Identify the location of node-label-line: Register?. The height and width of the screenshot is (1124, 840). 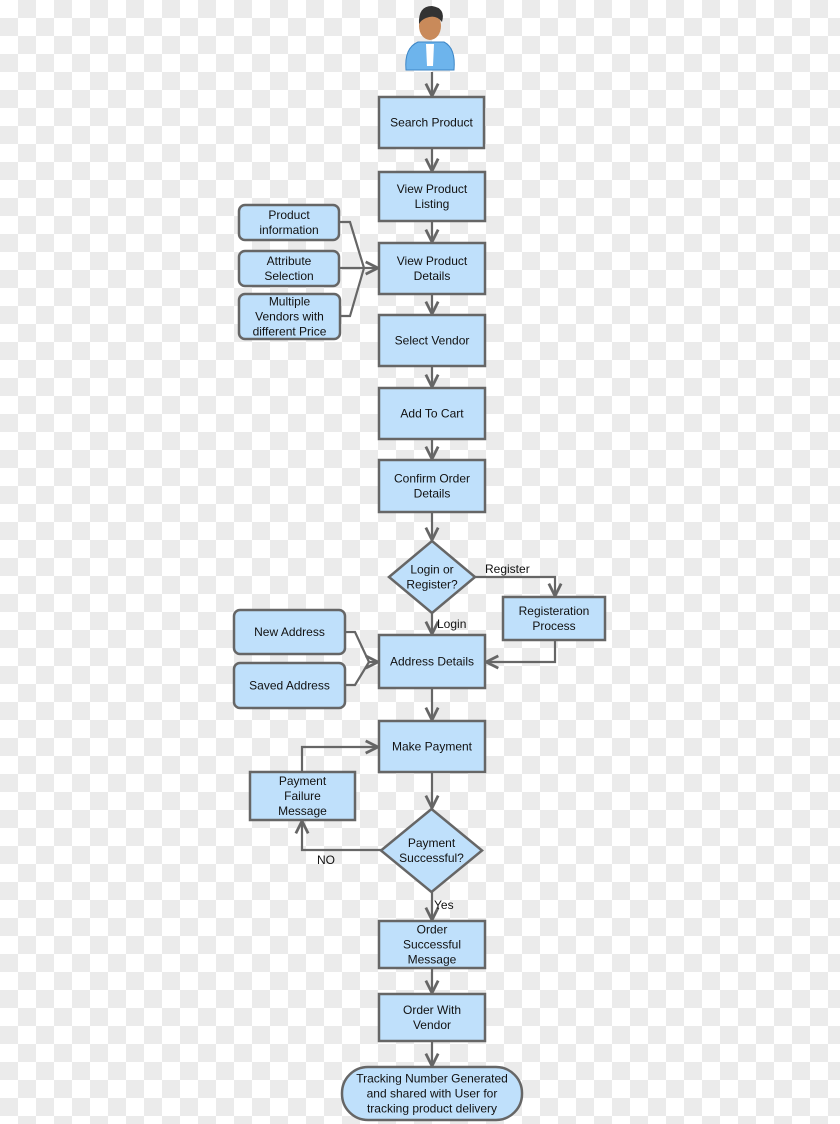
(432, 585).